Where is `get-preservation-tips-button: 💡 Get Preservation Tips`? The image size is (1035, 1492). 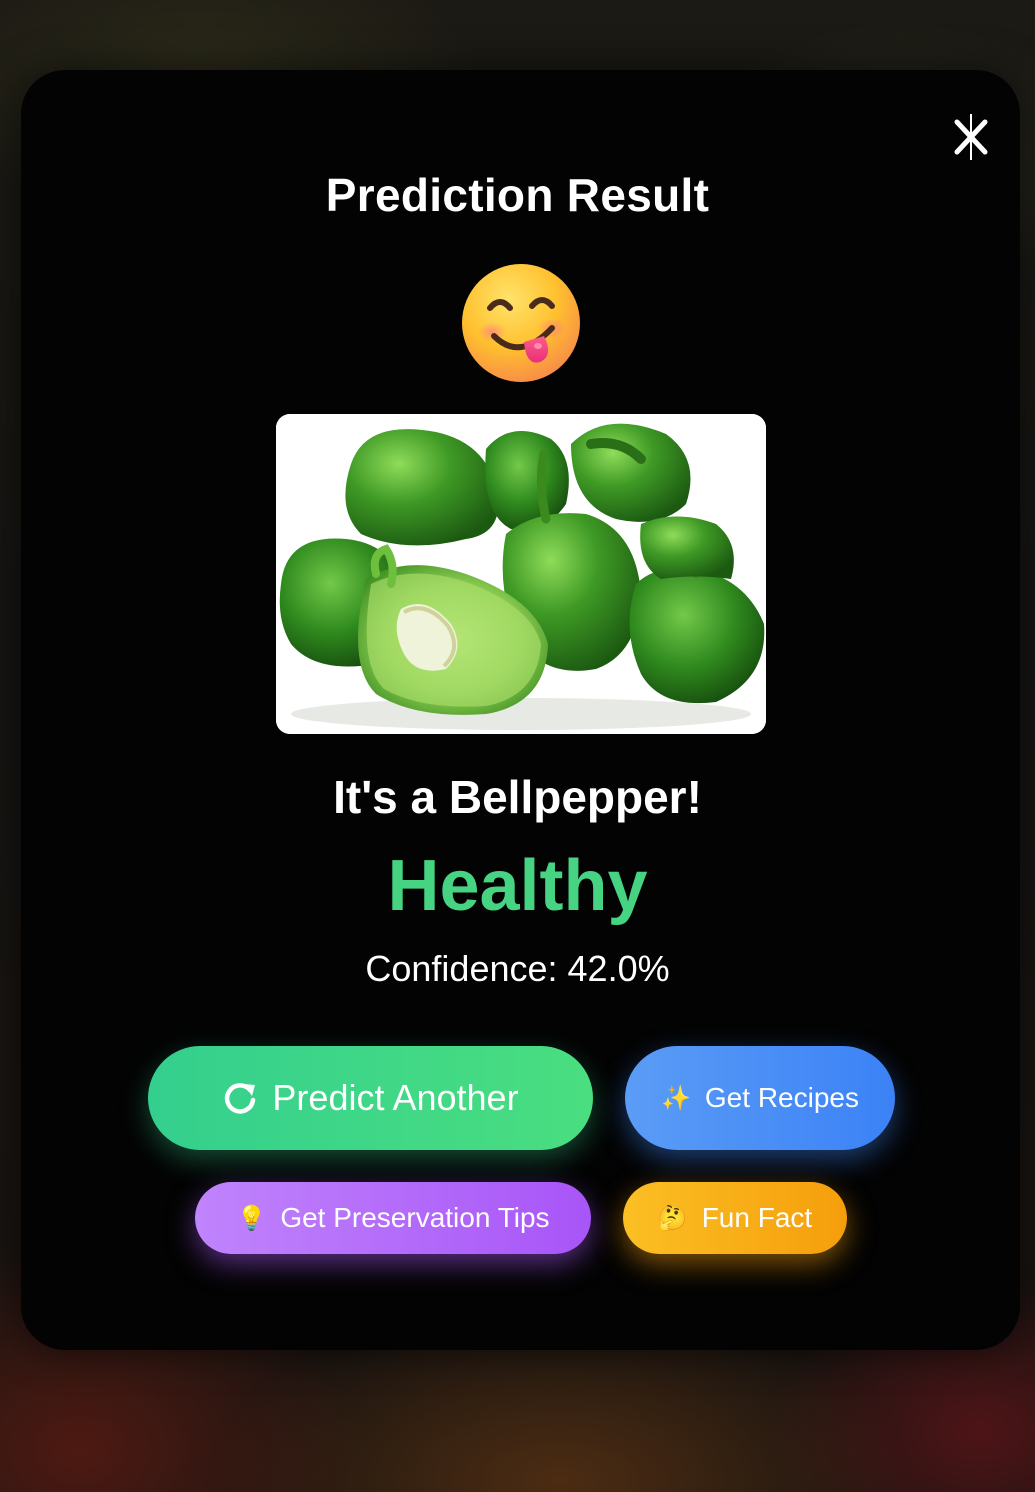 get-preservation-tips-button: 💡 Get Preservation Tips is located at coordinates (393, 1218).